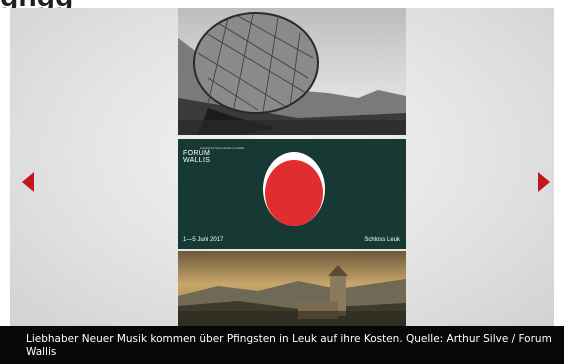  What do you see at coordinates (197, 157) in the screenshot?
I see `poster-title: FORUM WALLIS` at bounding box center [197, 157].